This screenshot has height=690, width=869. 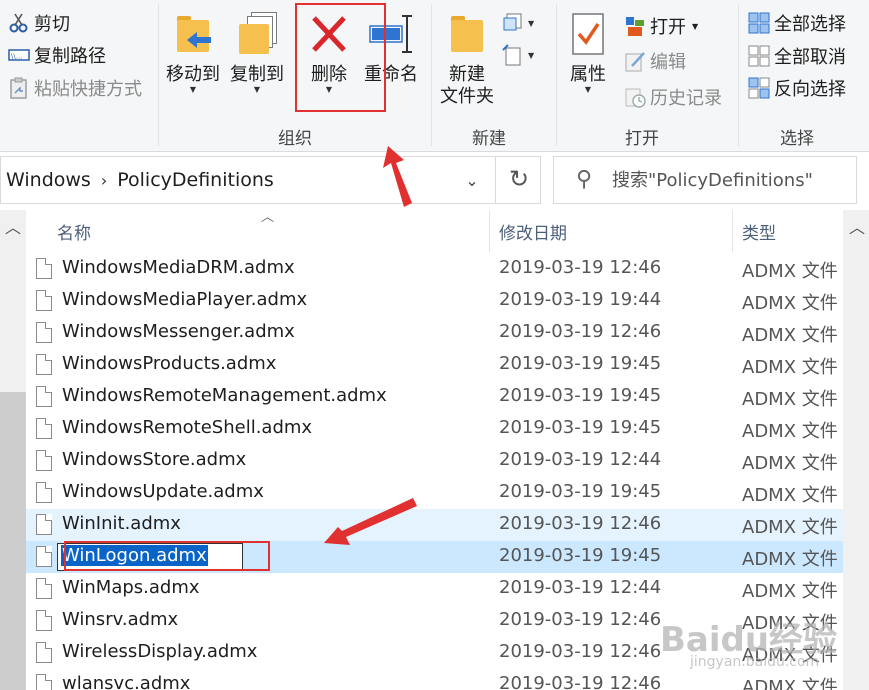 I want to click on arrow-to-delete, so click(x=397, y=176).